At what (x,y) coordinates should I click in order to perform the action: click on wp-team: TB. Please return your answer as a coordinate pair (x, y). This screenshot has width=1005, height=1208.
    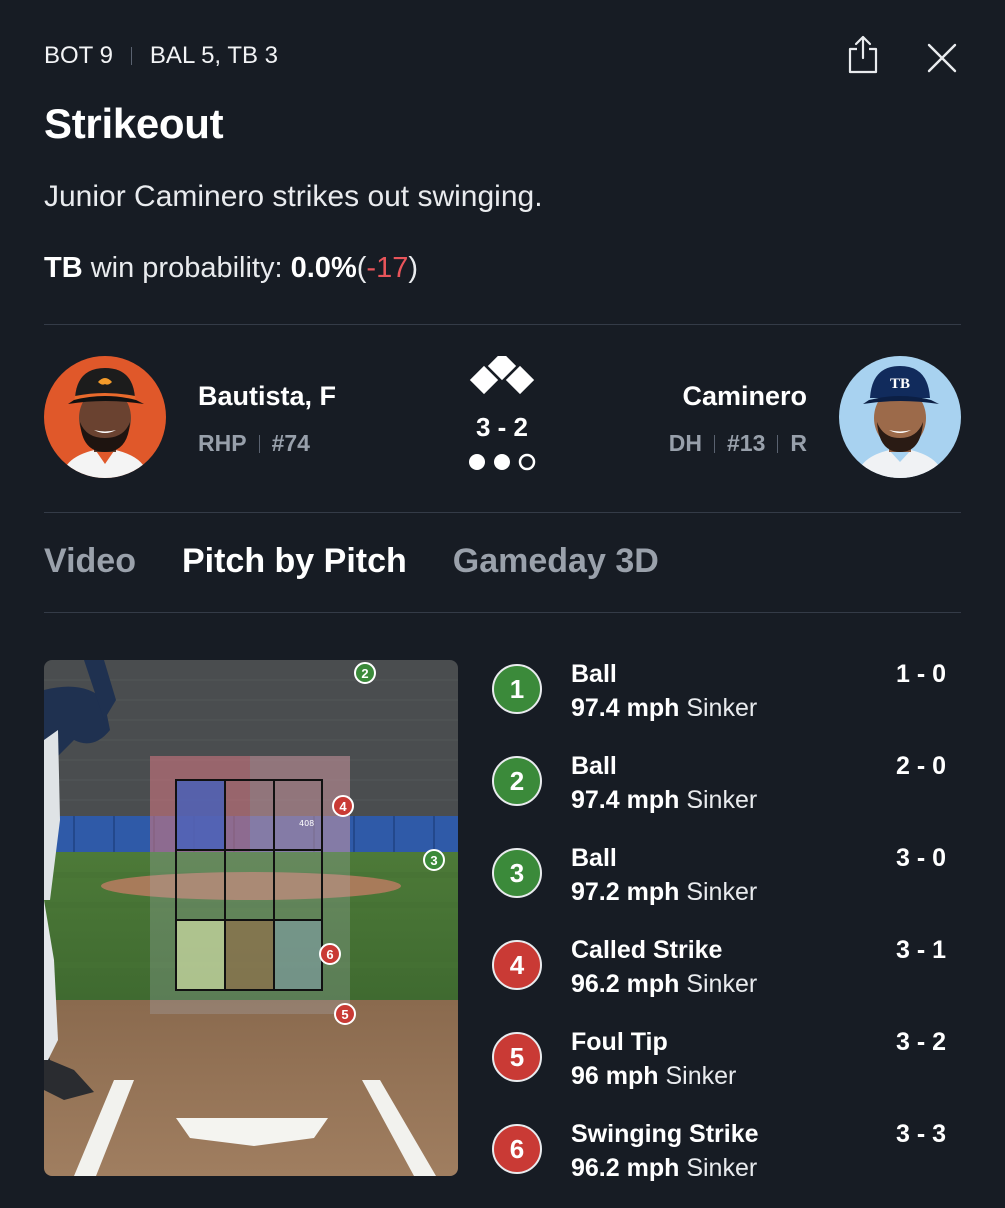
    Looking at the image, I should click on (63, 268).